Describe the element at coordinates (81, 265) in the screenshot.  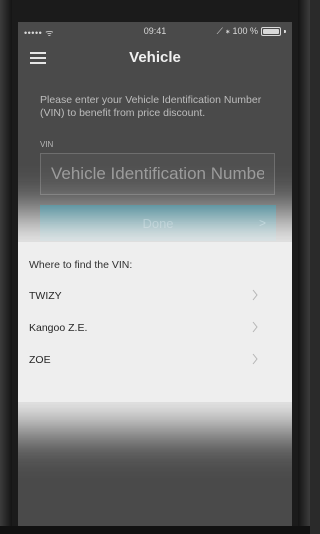
I see `find-vin-title: Where to find the VIN:` at that location.